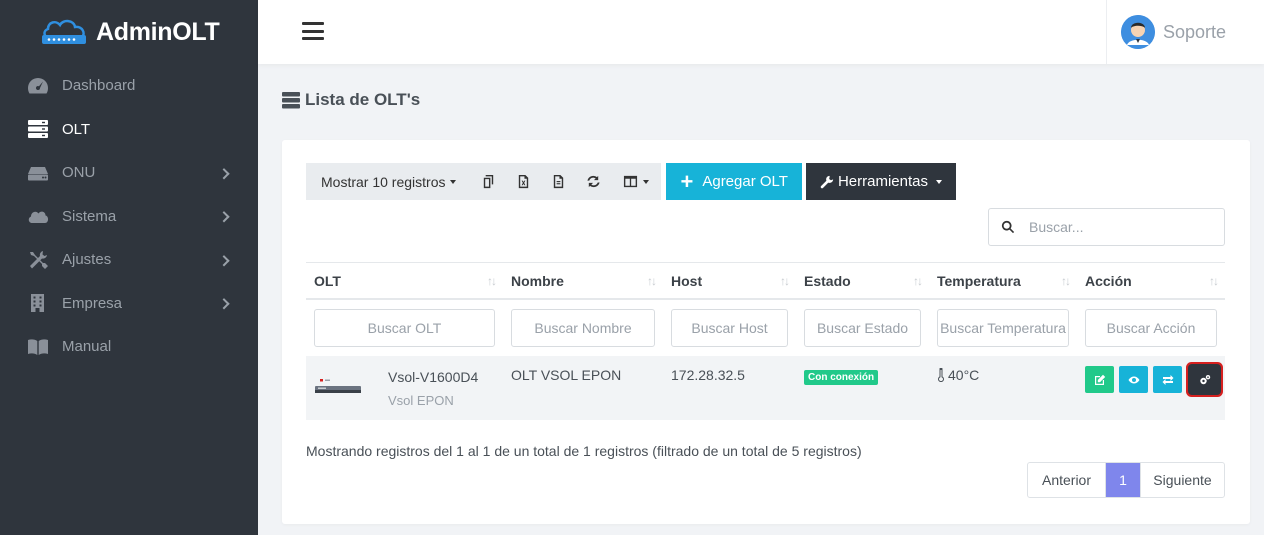  Describe the element at coordinates (827, 181) in the screenshot. I see `wrench-icon` at that location.